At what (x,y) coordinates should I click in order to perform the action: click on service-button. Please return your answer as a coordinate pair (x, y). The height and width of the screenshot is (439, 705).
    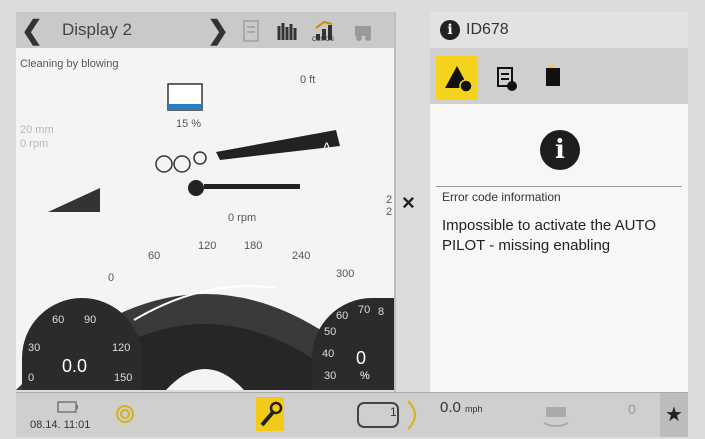
    Looking at the image, I should click on (270, 414).